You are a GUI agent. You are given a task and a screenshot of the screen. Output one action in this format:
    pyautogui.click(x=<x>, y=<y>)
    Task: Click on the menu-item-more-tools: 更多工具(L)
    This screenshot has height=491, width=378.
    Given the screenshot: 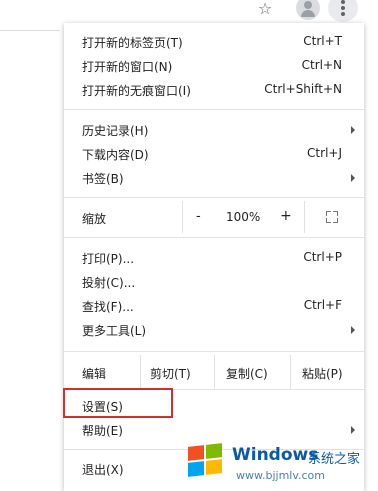 What is the action you would take?
    pyautogui.click(x=214, y=329)
    